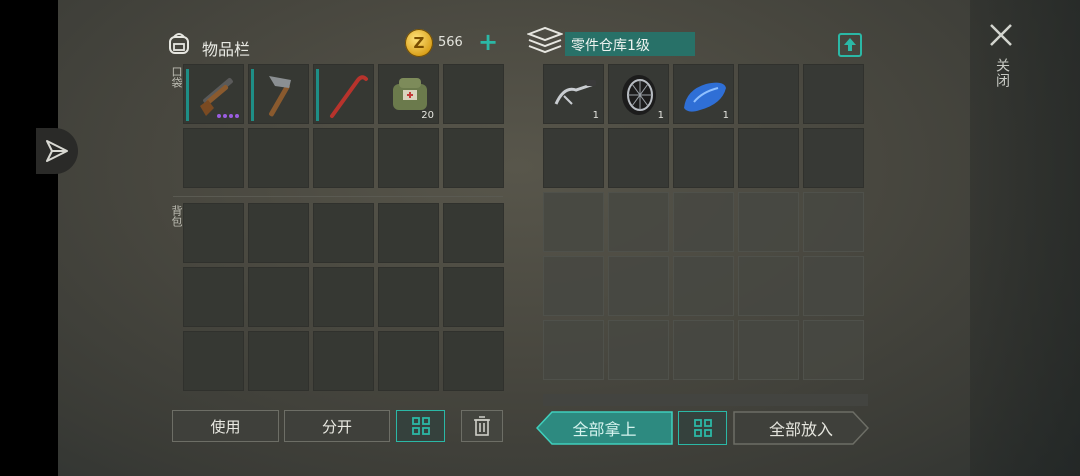  I want to click on close-icon, so click(1001, 35).